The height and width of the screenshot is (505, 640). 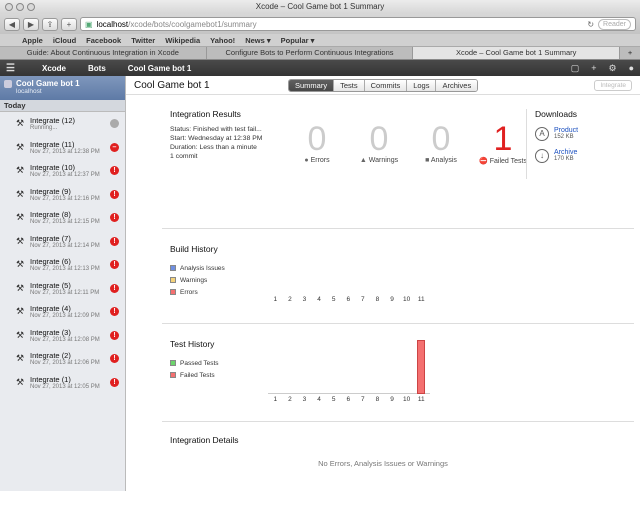 What do you see at coordinates (50, 24) in the screenshot?
I see `share-button: ⇪` at bounding box center [50, 24].